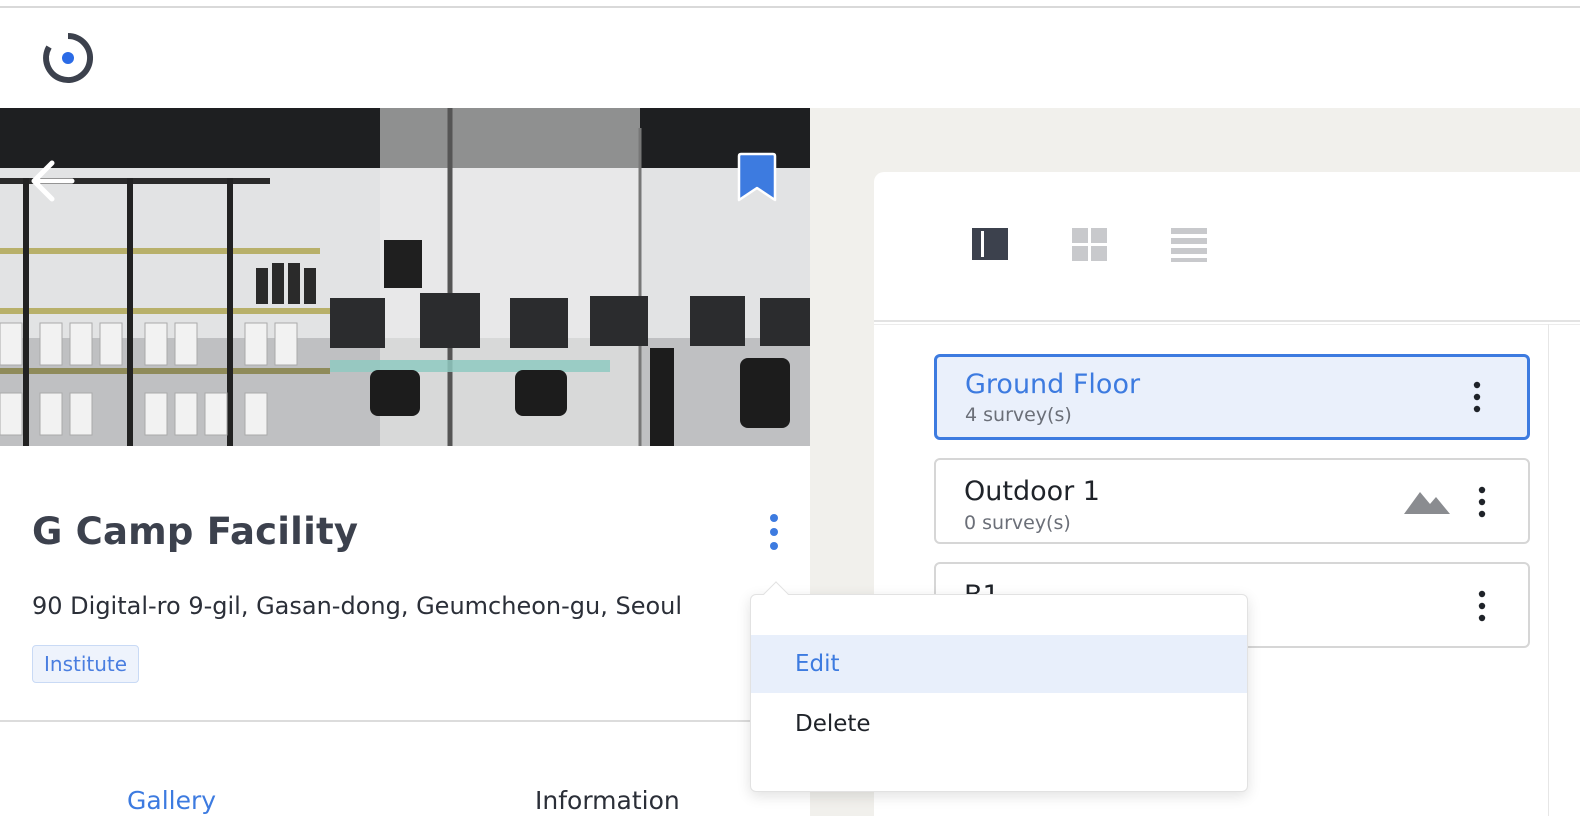 This screenshot has width=1580, height=816. Describe the element at coordinates (1232, 501) in the screenshot. I see `floor-item-outdoor-1: Outdoor 1 0 survey(s)` at that location.